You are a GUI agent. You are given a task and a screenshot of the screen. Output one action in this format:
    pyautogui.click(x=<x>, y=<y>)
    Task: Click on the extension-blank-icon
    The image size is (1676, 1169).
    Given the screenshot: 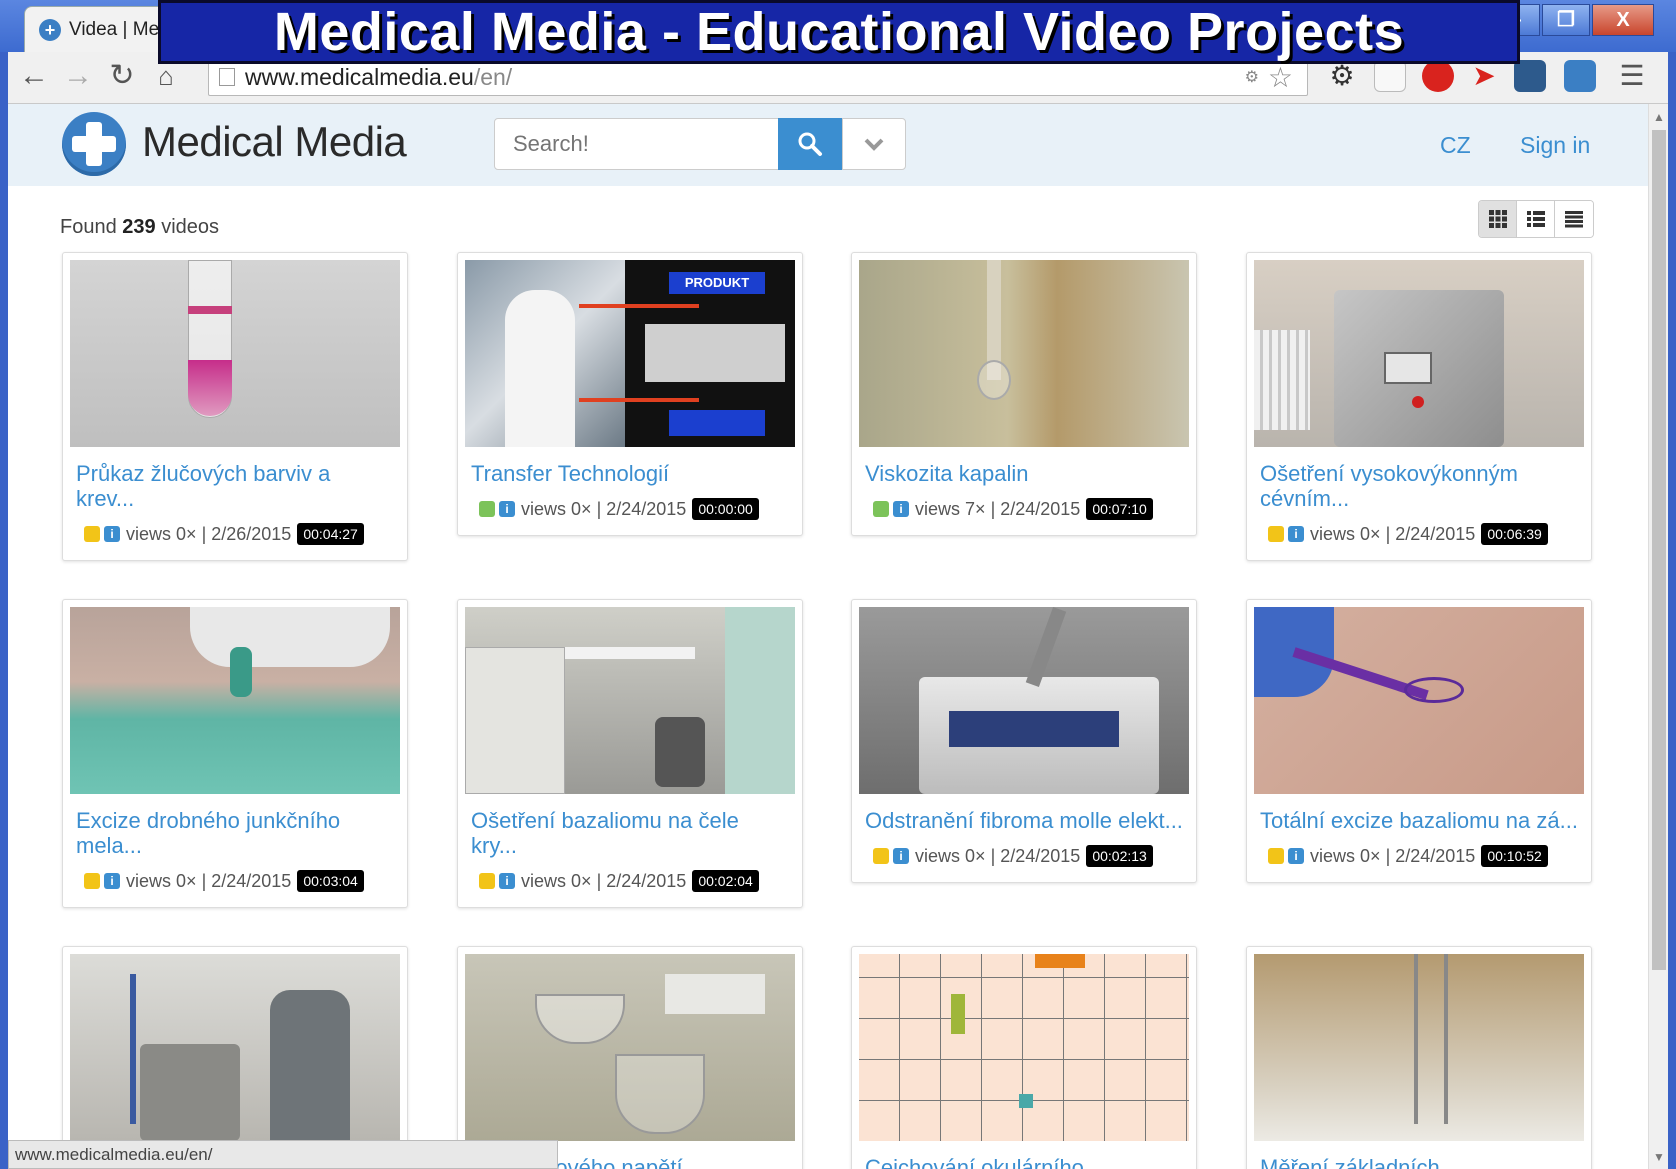 What is the action you would take?
    pyautogui.click(x=1390, y=76)
    